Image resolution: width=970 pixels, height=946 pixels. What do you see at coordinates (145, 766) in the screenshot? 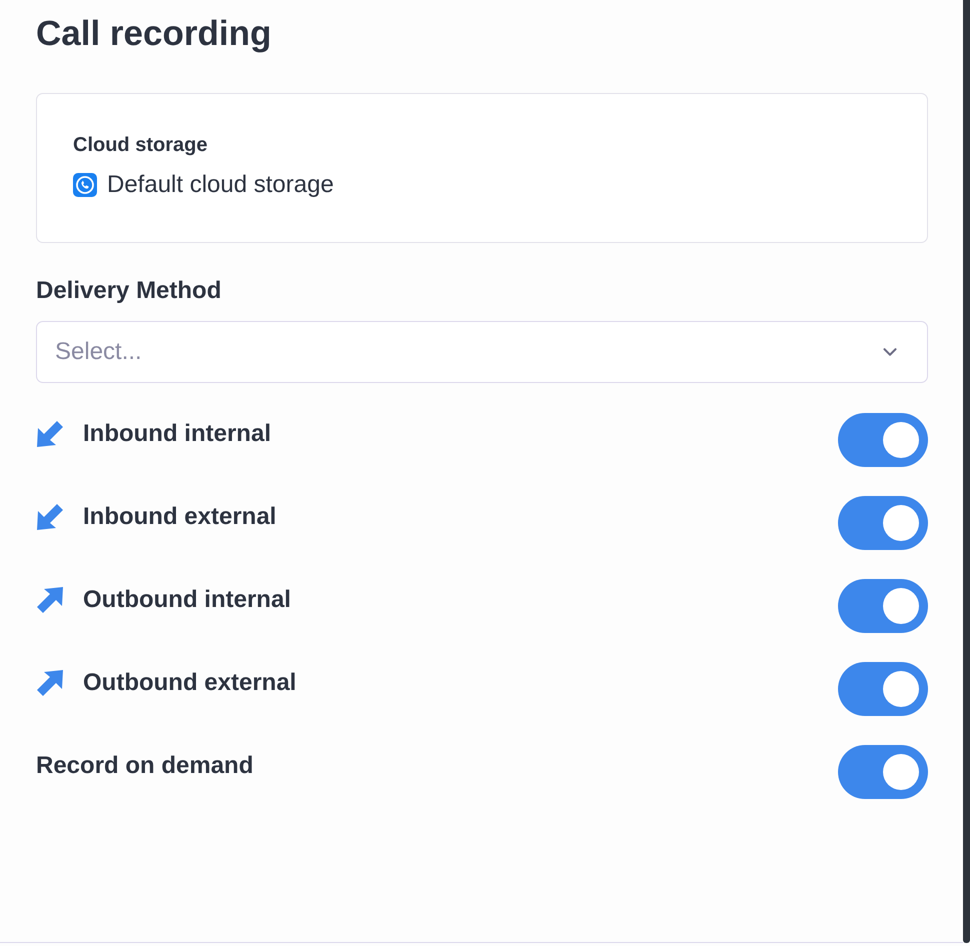
I see `toggle-label: Record on demand` at bounding box center [145, 766].